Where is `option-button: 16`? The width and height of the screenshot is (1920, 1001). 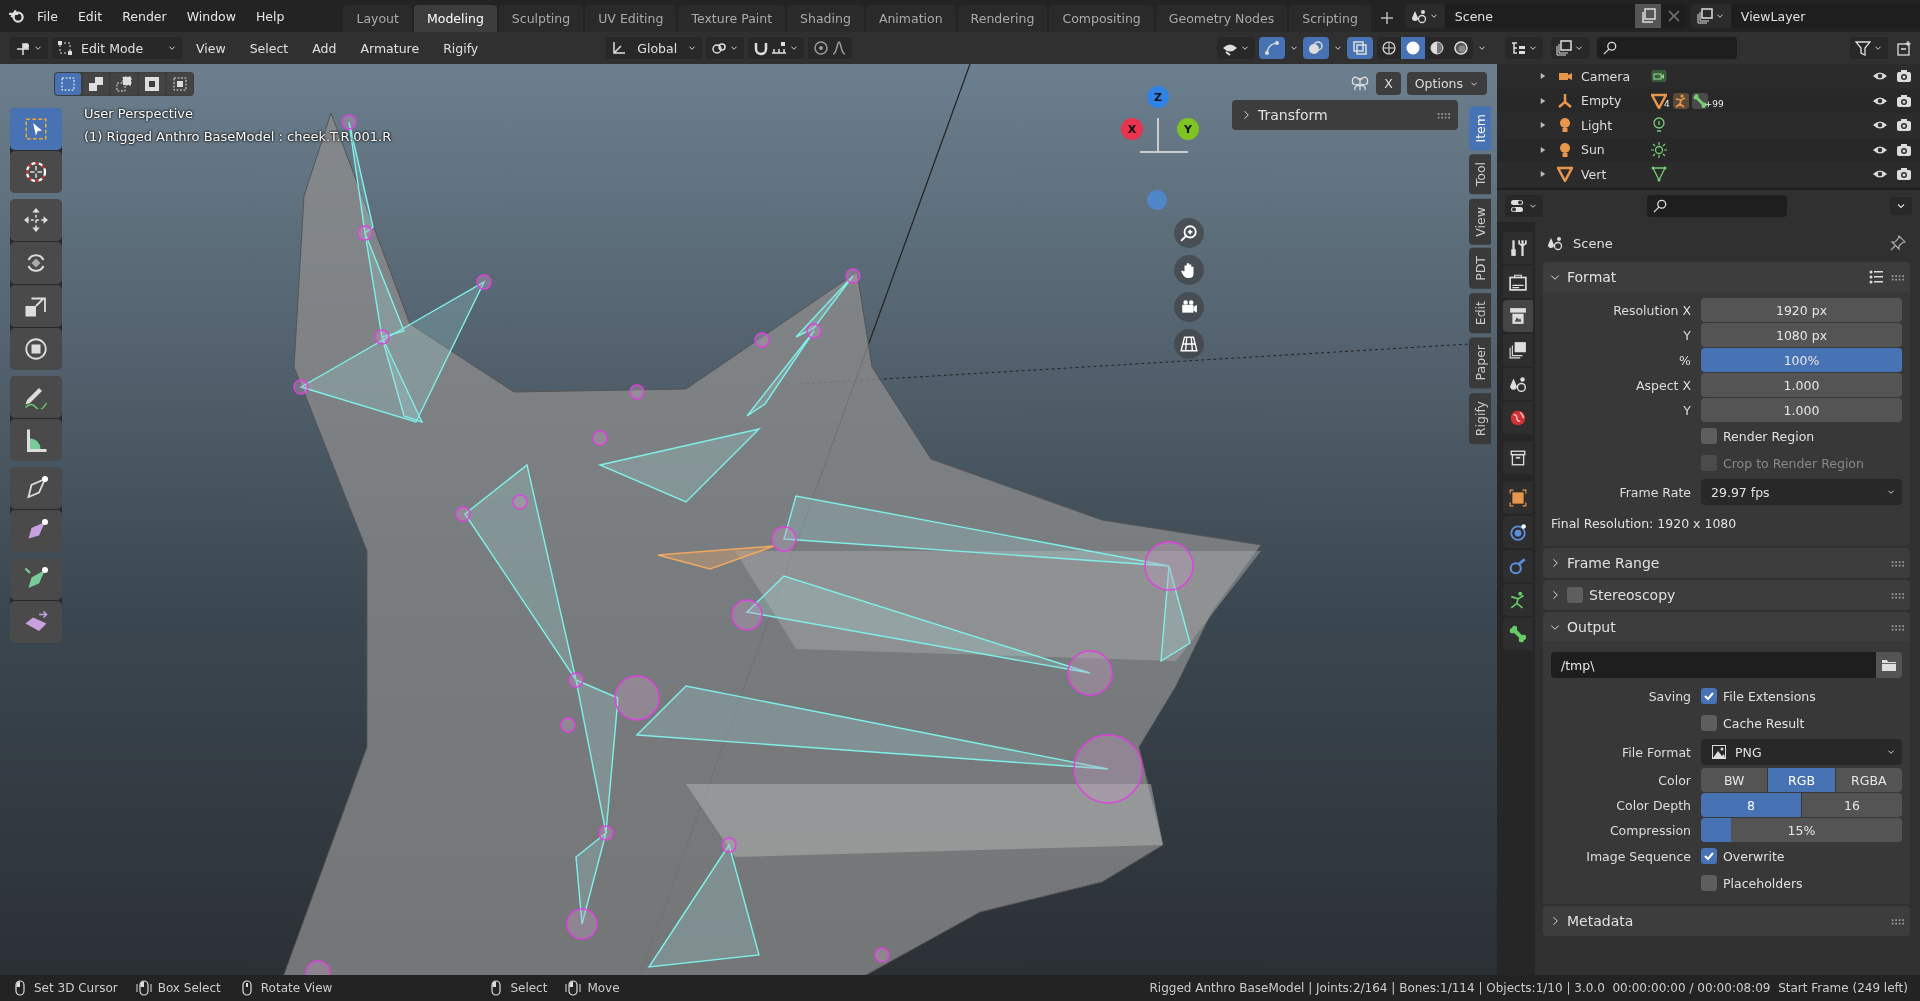 option-button: 16 is located at coordinates (1852, 805).